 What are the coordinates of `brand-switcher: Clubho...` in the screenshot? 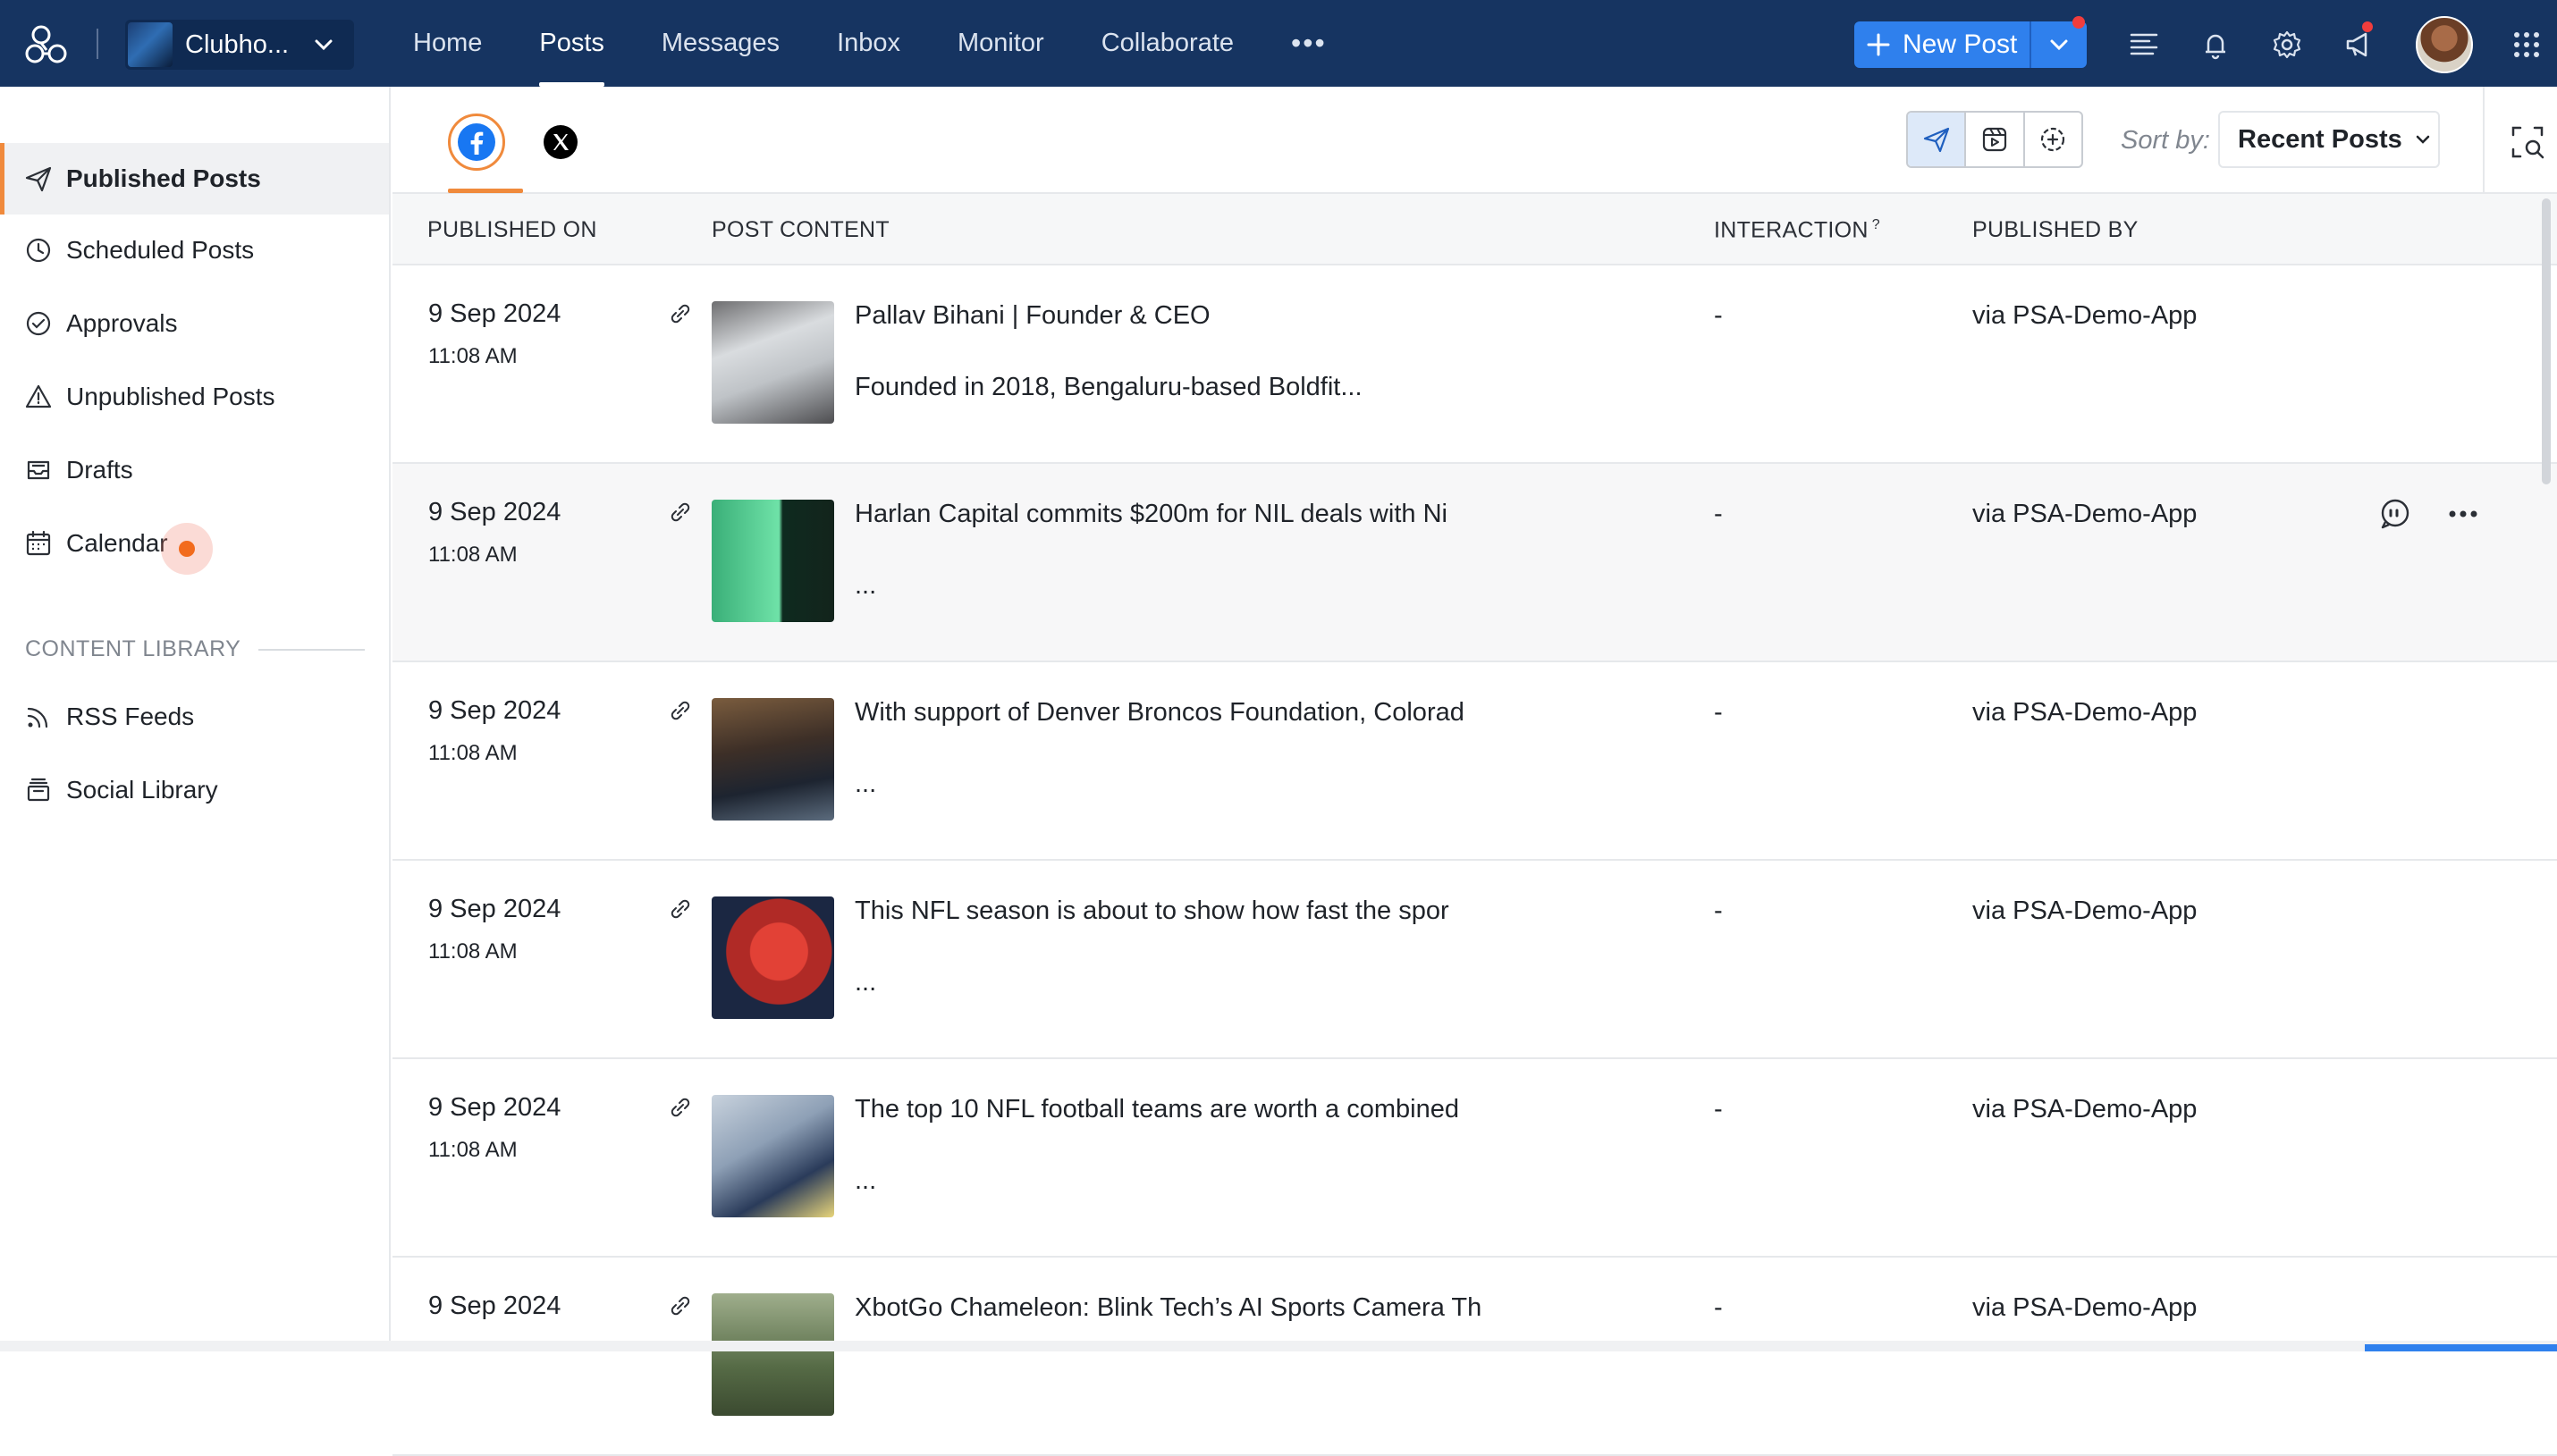 It's located at (239, 45).